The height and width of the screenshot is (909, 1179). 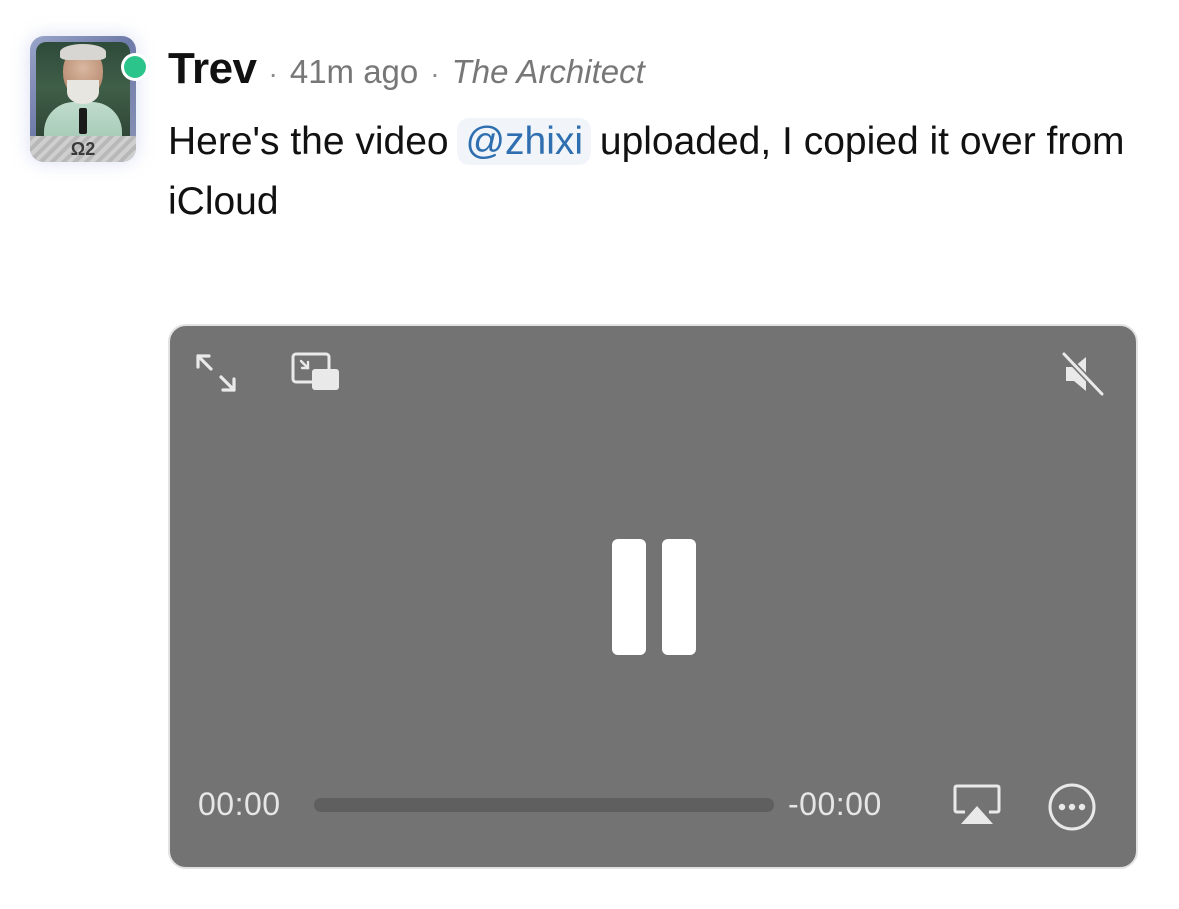 I want to click on ellipsis-circle-icon, so click(x=1072, y=807).